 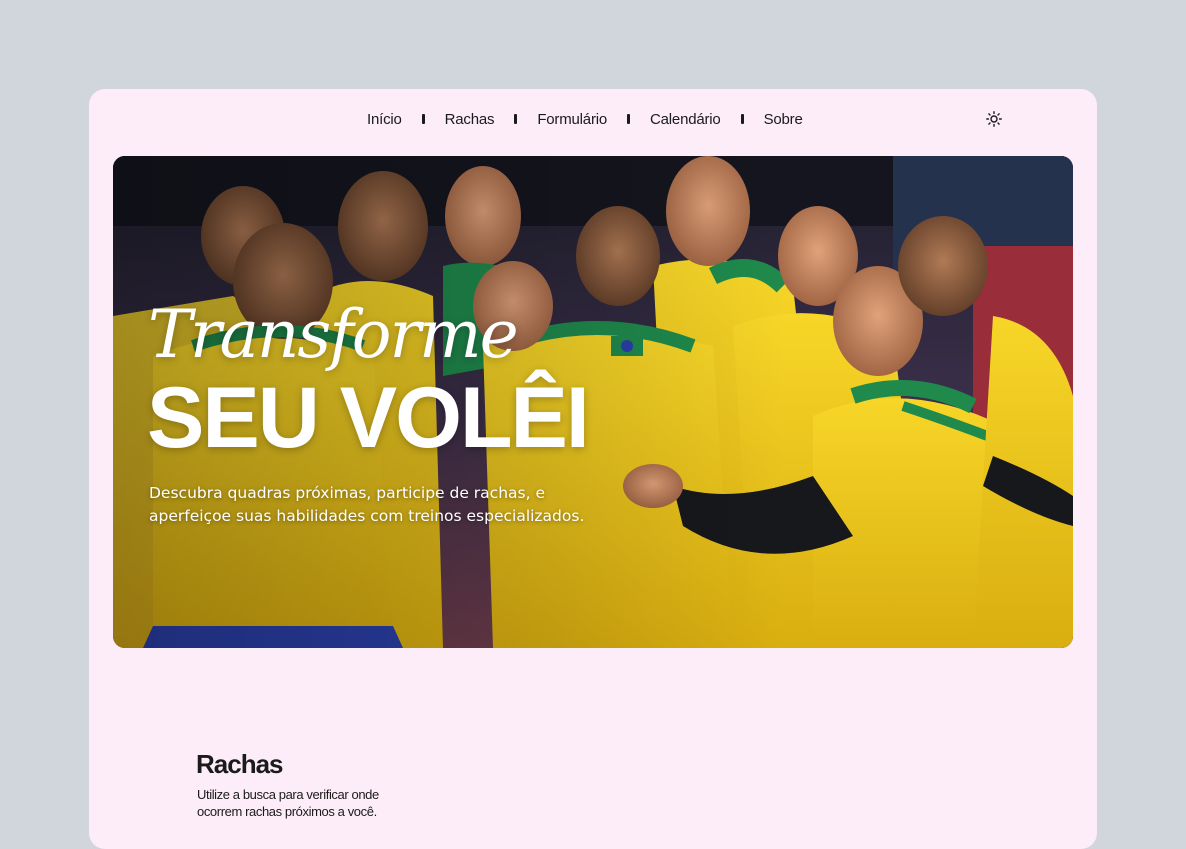 What do you see at coordinates (368, 418) in the screenshot?
I see `hero-title: SEU VOLÊI` at bounding box center [368, 418].